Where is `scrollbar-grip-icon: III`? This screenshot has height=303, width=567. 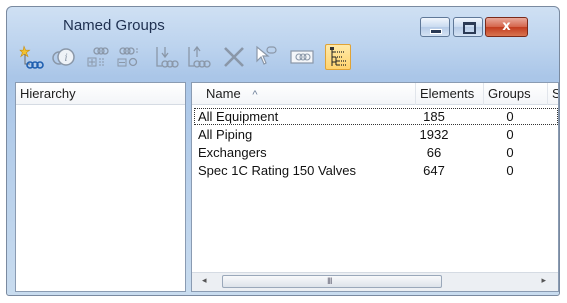
scrollbar-grip-icon: III is located at coordinates (329, 281).